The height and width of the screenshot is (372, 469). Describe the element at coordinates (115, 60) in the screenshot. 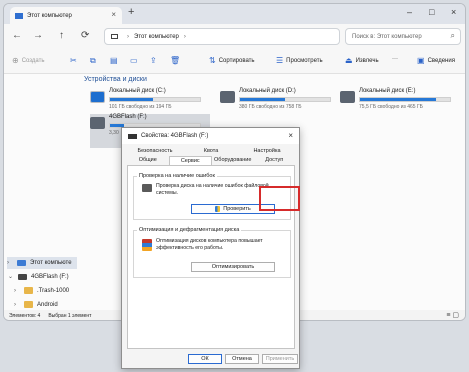

I see `paste-icon: ▤` at that location.